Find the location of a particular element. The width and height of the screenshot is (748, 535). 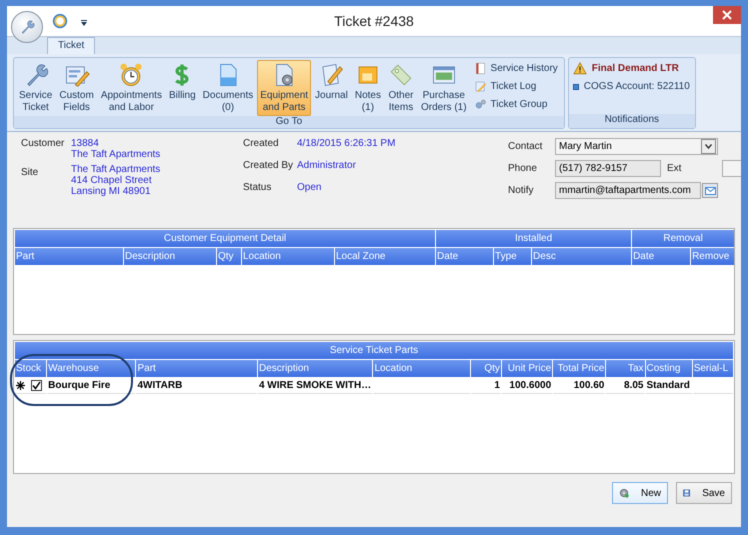

field-label: Site is located at coordinates (30, 173).